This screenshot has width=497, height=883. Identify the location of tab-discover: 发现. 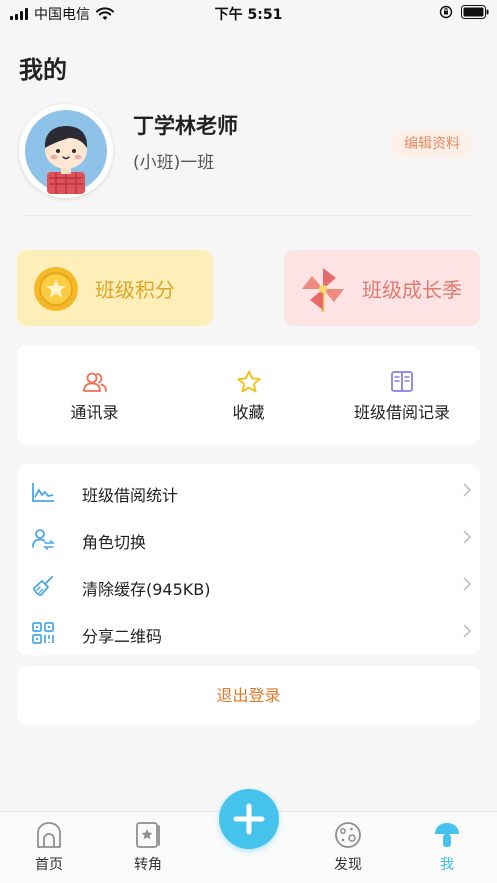
(348, 847).